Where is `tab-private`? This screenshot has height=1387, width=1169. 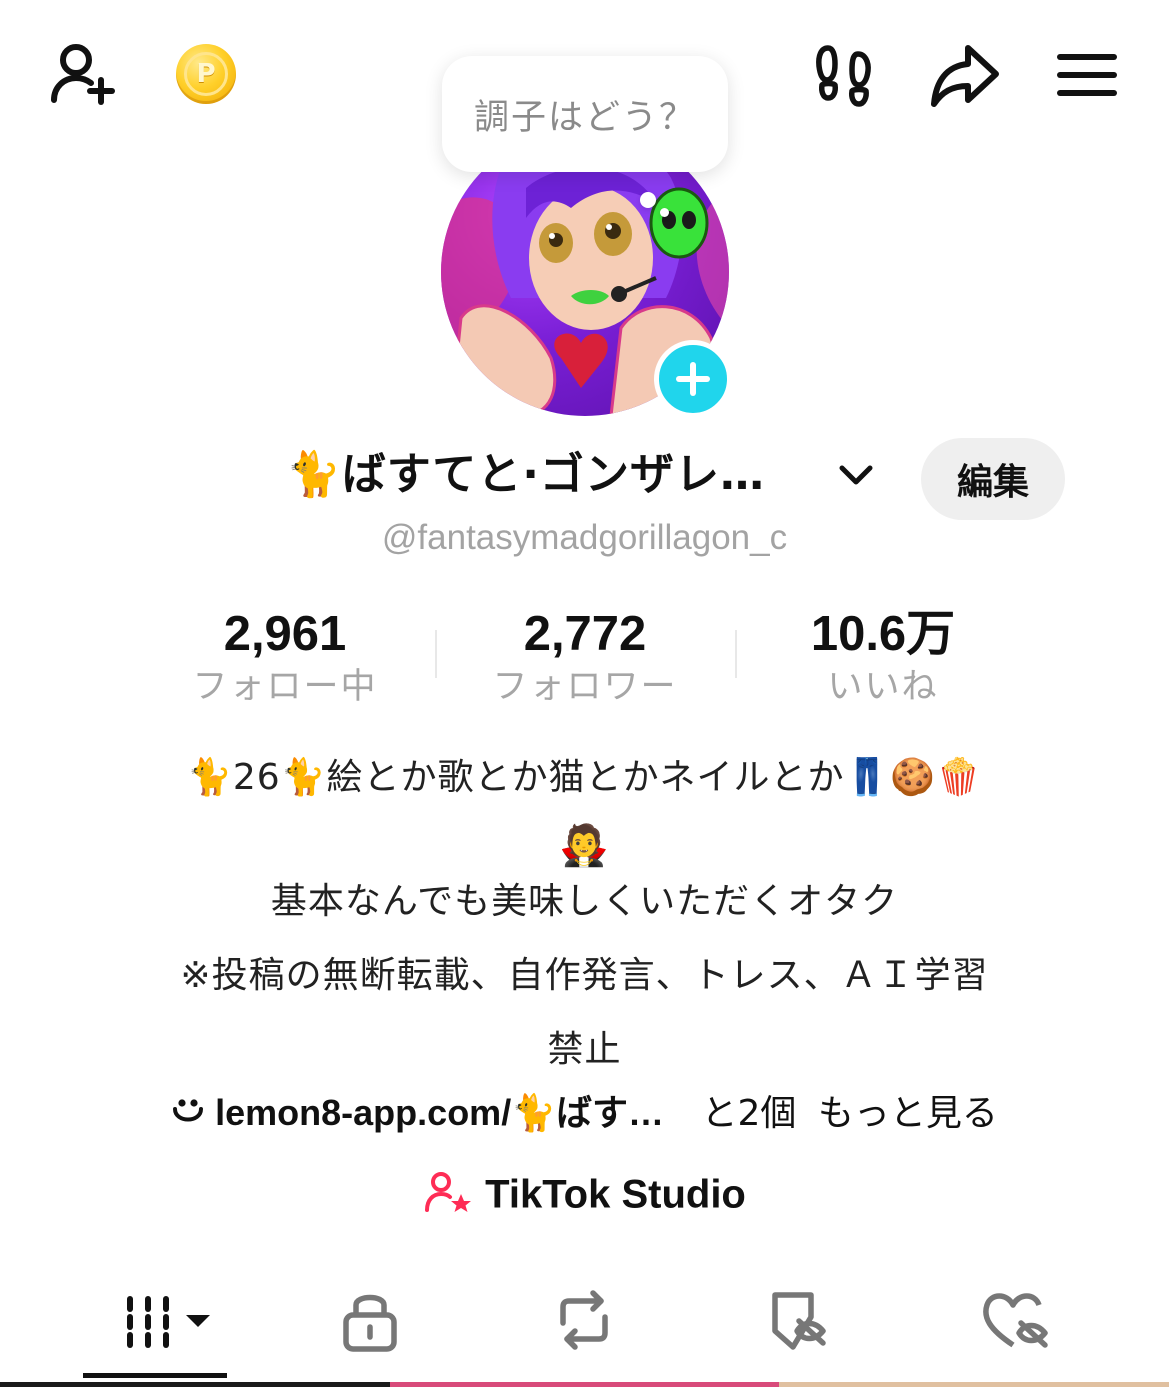 tab-private is located at coordinates (370, 1320).